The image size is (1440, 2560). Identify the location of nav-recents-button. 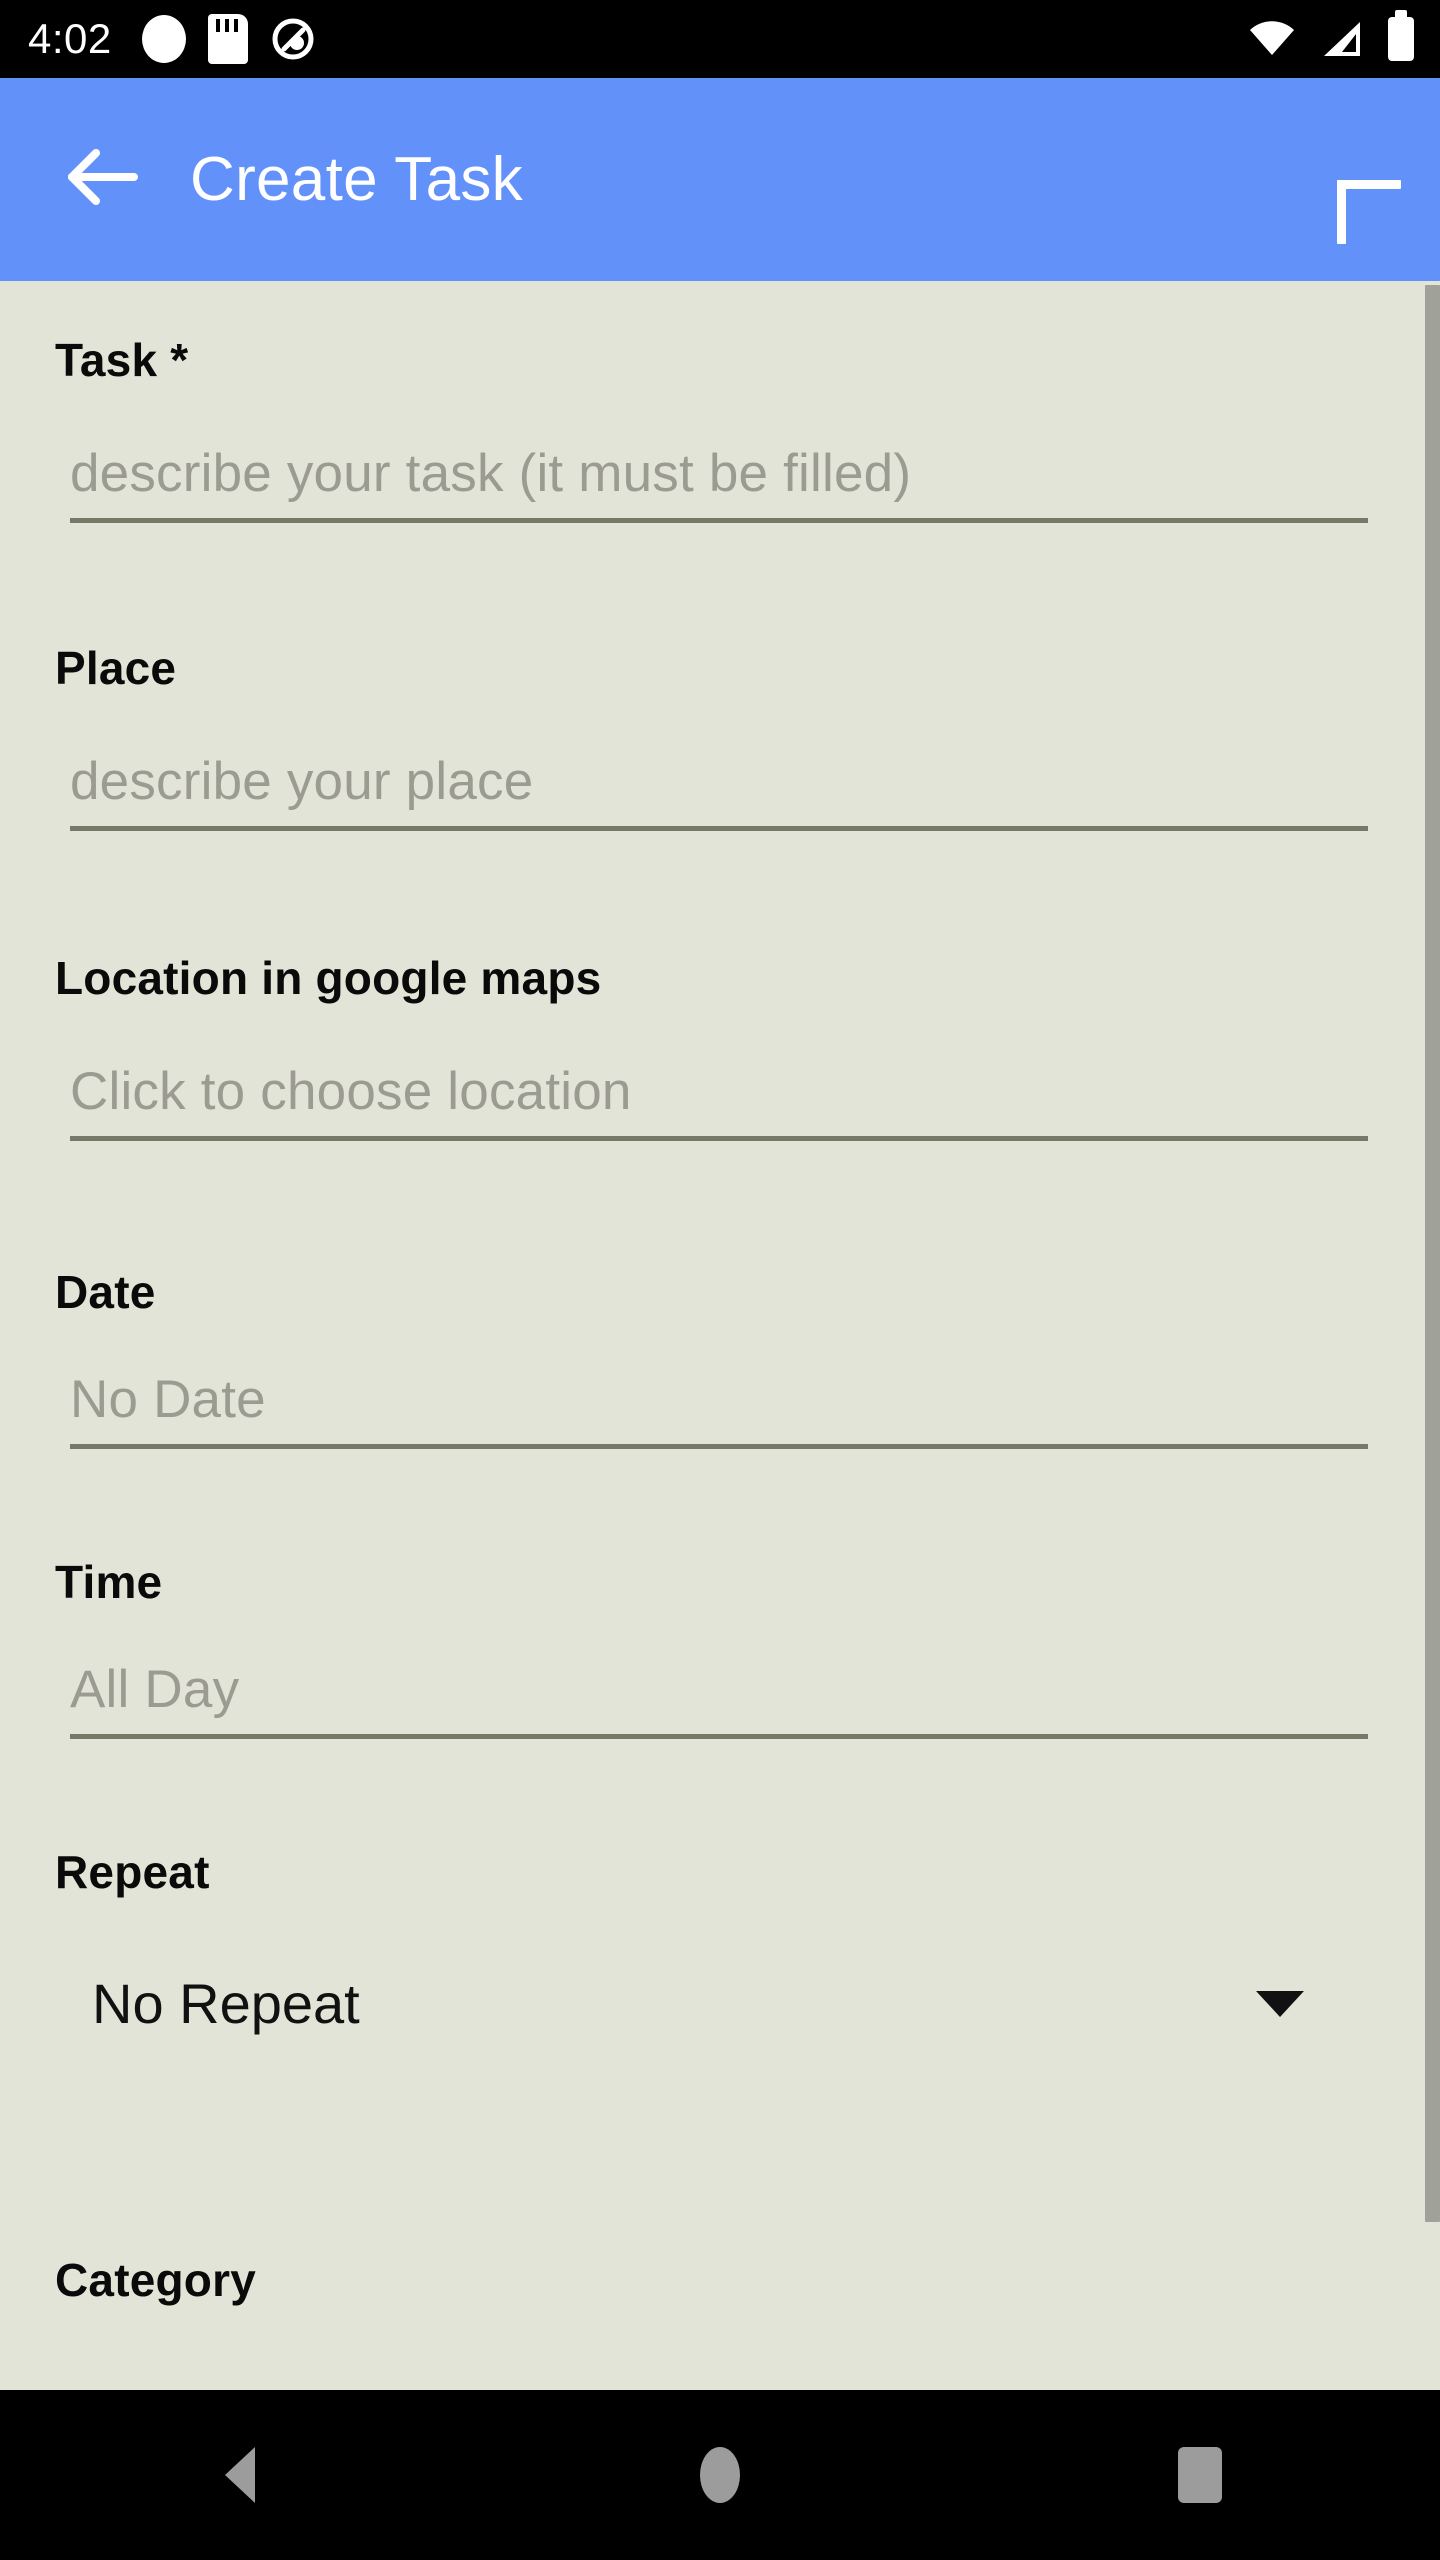
(1200, 2475).